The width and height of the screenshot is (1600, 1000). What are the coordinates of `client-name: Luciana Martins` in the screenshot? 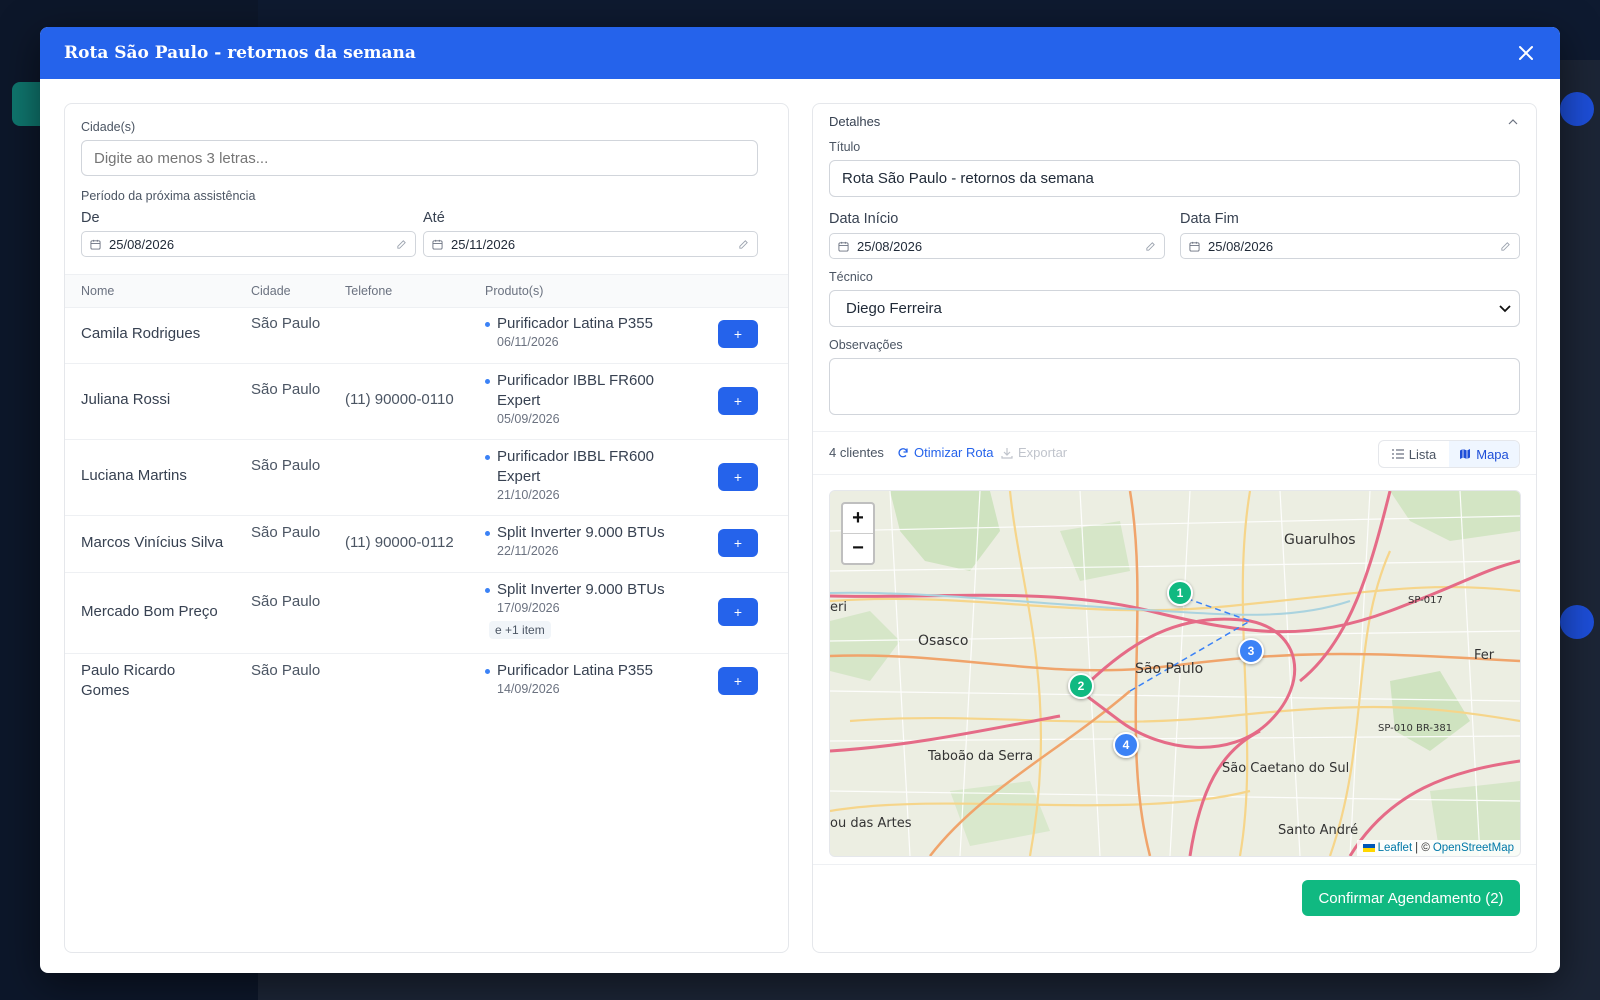 It's located at (134, 475).